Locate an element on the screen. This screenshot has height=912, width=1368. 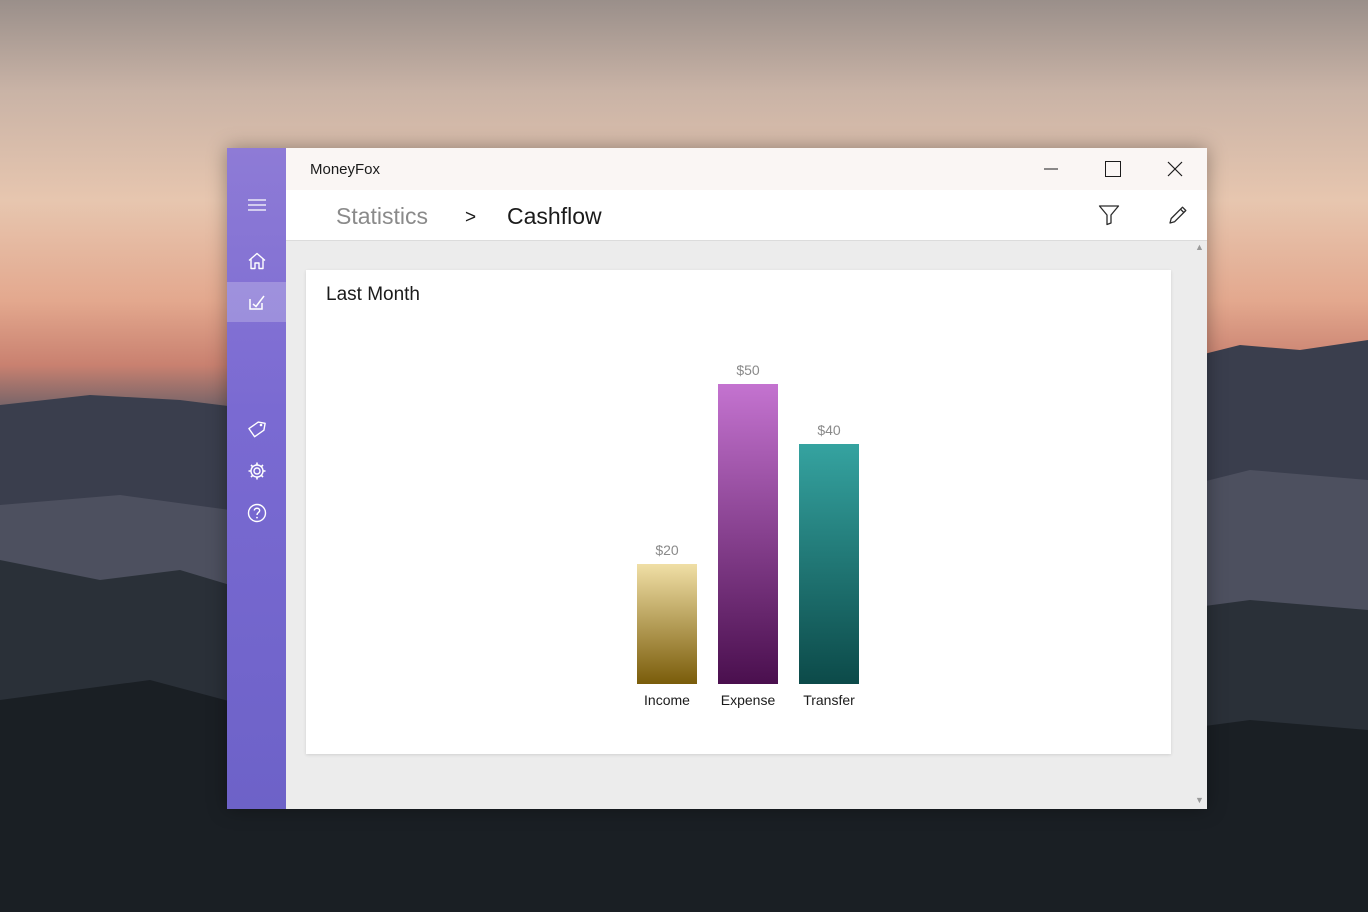
maximize-button is located at coordinates (1113, 169).